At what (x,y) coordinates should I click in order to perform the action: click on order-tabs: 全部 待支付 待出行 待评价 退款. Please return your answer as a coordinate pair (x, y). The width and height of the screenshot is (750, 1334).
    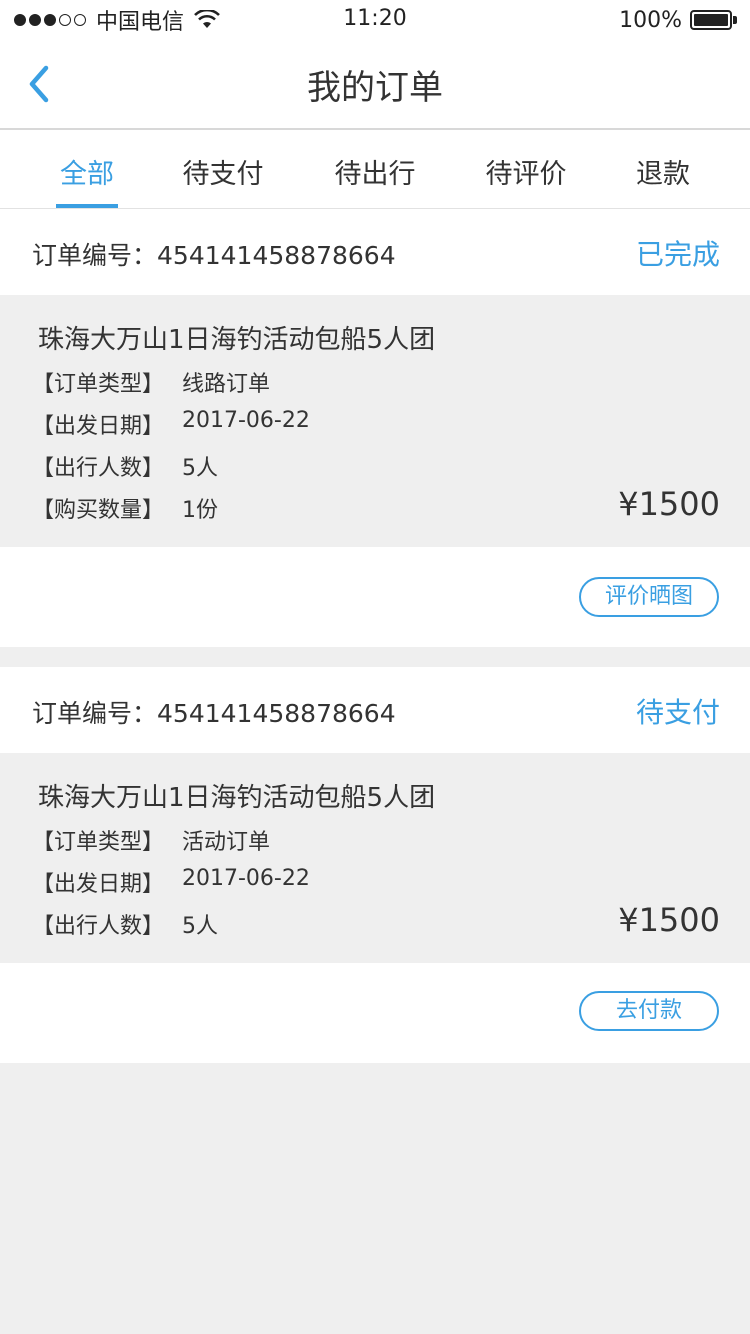
    Looking at the image, I should click on (375, 169).